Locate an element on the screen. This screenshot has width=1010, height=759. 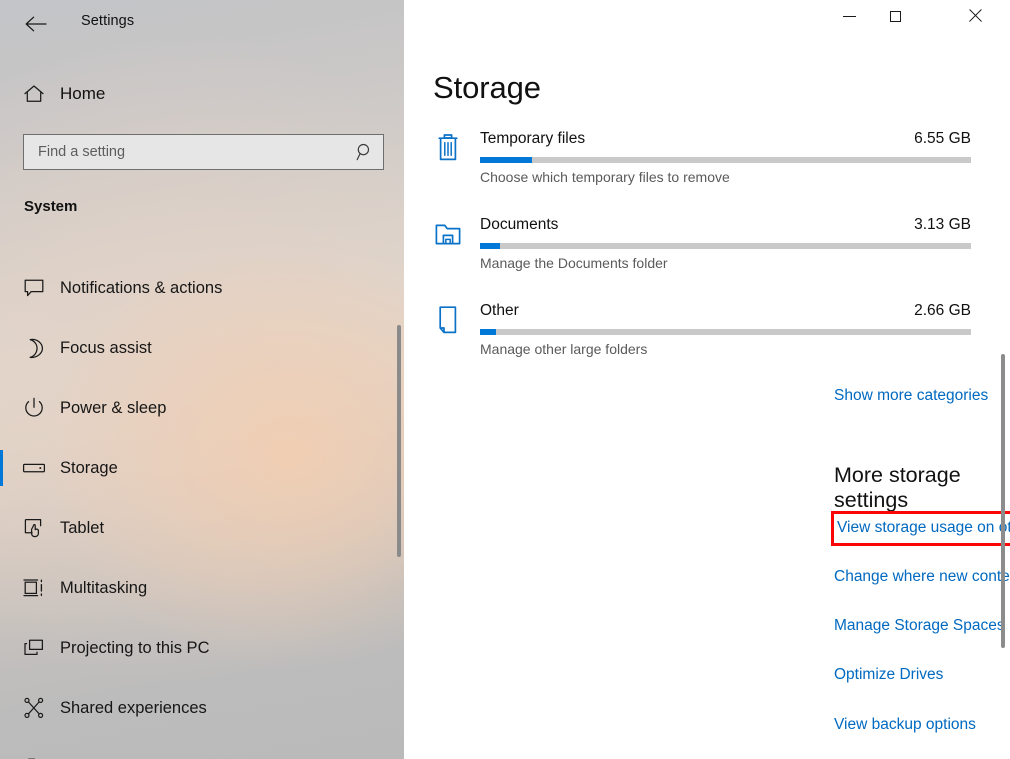
other-file-icon is located at coordinates (448, 320).